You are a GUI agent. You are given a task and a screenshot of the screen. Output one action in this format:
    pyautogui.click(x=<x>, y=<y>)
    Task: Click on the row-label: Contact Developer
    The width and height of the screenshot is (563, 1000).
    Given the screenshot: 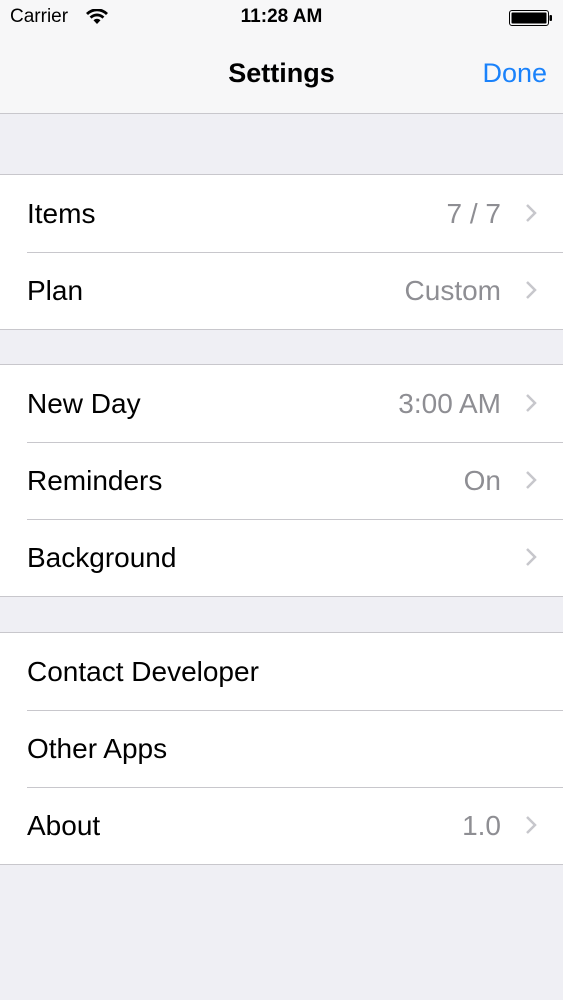 What is the action you would take?
    pyautogui.click(x=143, y=671)
    